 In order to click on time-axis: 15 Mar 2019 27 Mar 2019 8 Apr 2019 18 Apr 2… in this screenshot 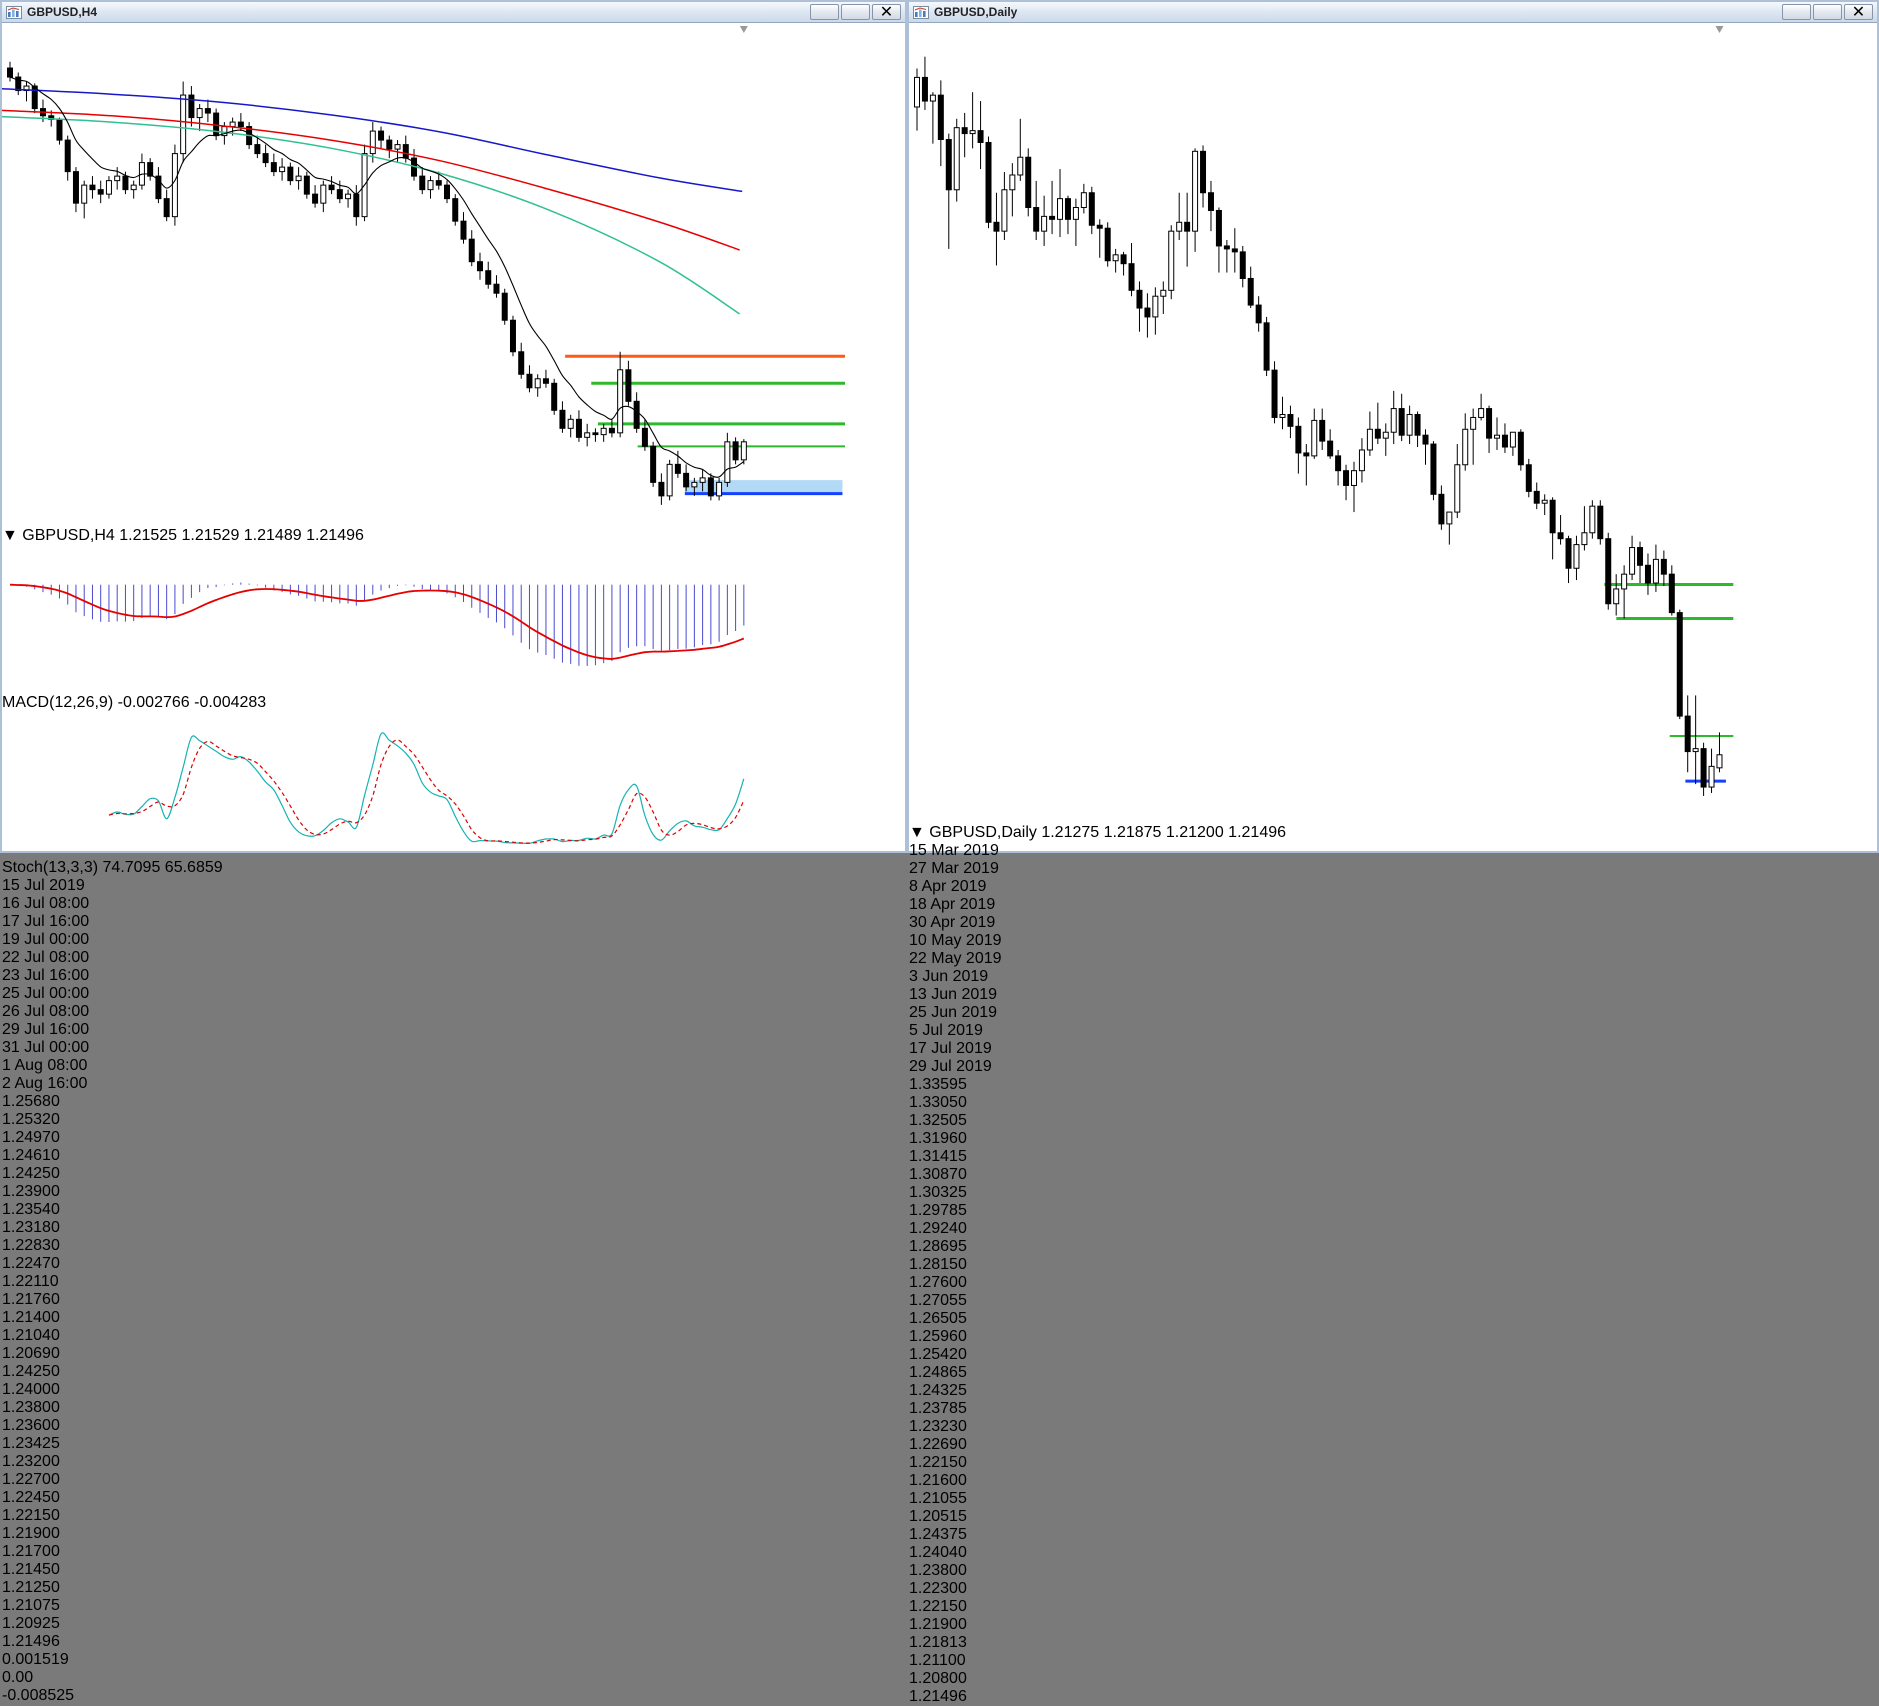, I will do `click(1393, 959)`.